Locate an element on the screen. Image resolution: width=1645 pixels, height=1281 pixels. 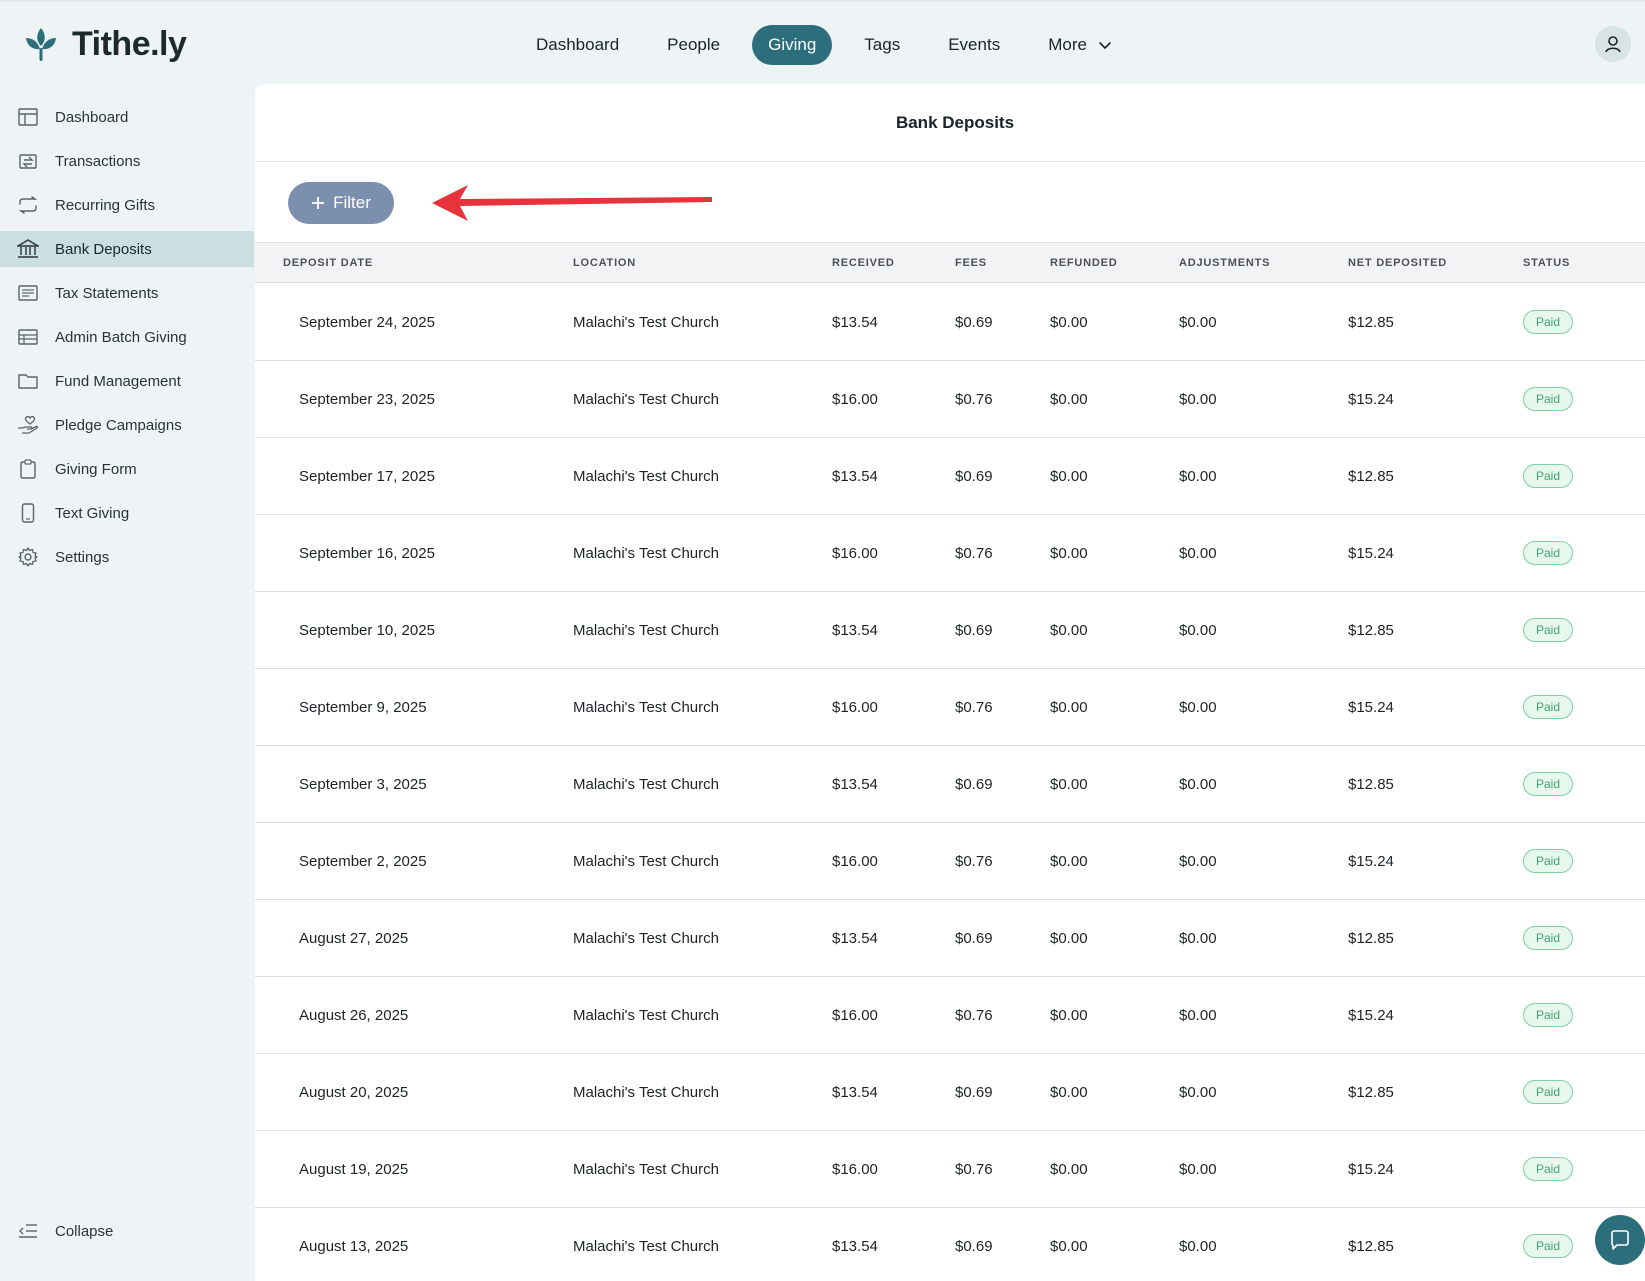
sidebar-item-label: Bank Deposits is located at coordinates (103, 249).